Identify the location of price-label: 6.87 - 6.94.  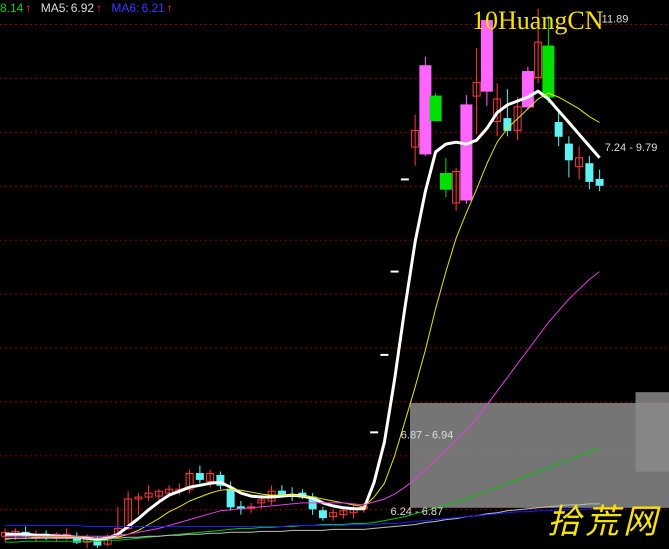
(427, 435).